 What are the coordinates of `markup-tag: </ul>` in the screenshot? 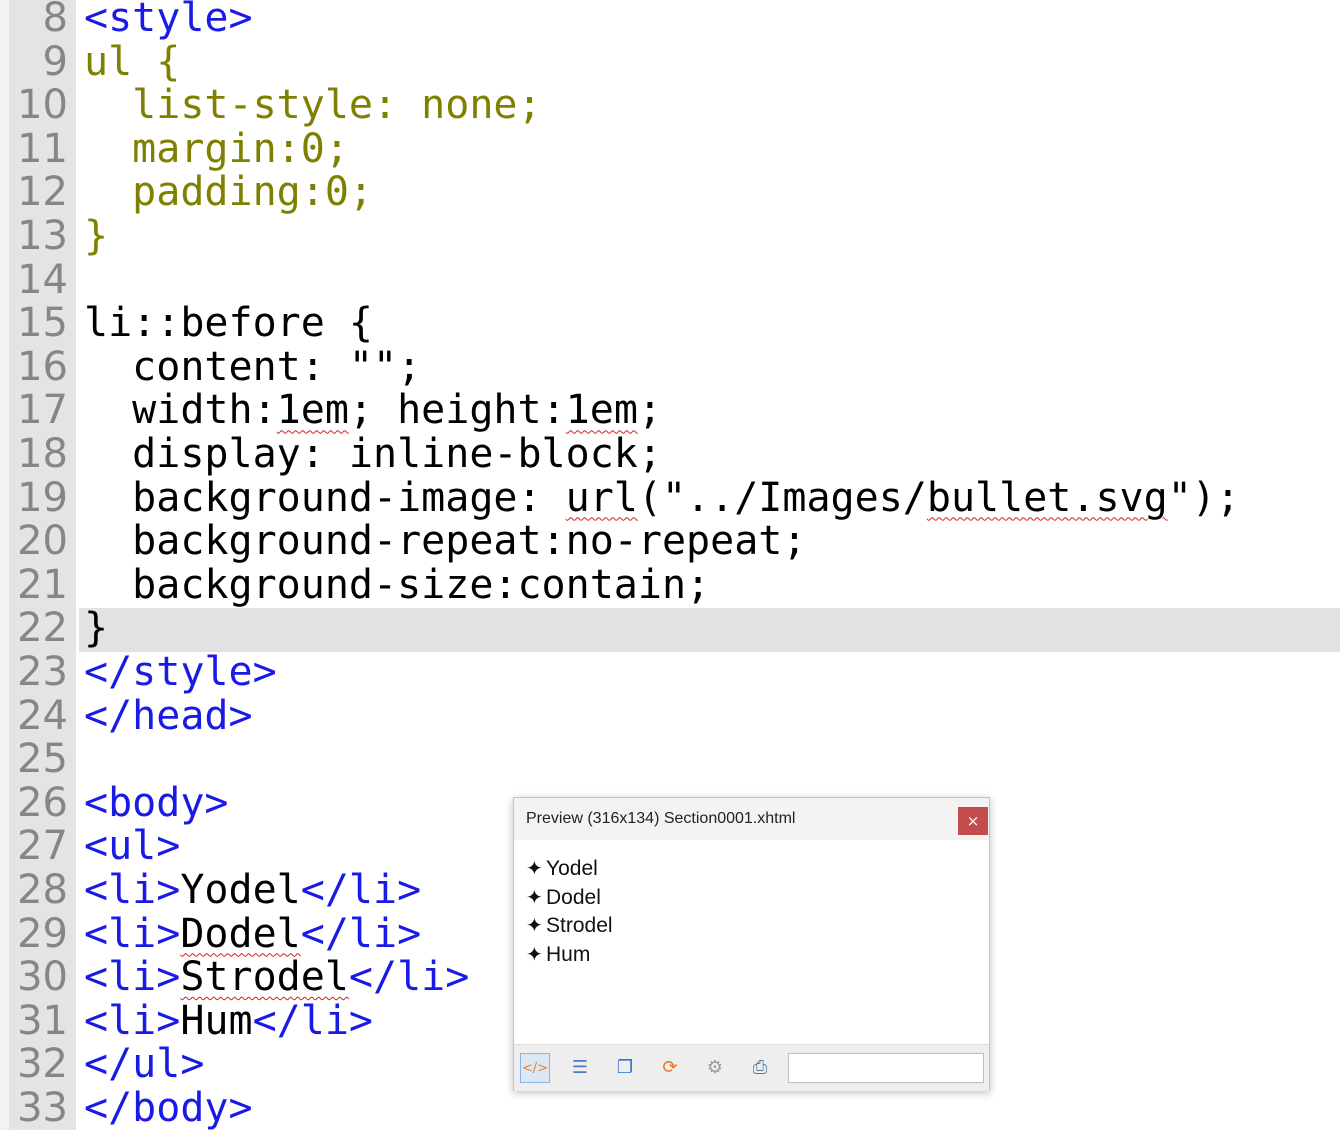 It's located at (144, 1064).